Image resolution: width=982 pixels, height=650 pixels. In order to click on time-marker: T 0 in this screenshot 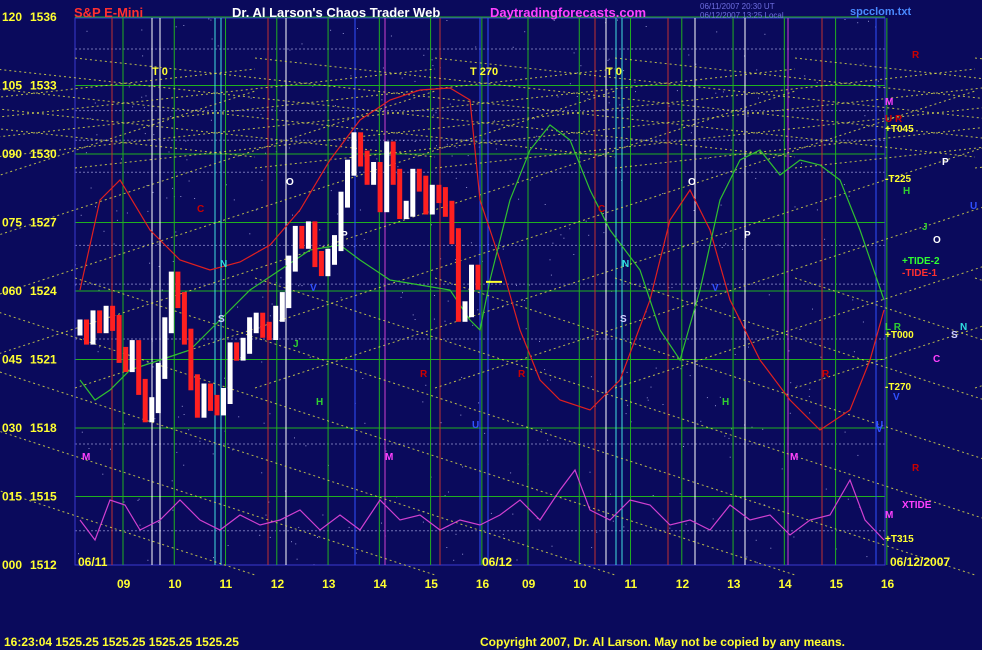, I will do `click(160, 72)`.